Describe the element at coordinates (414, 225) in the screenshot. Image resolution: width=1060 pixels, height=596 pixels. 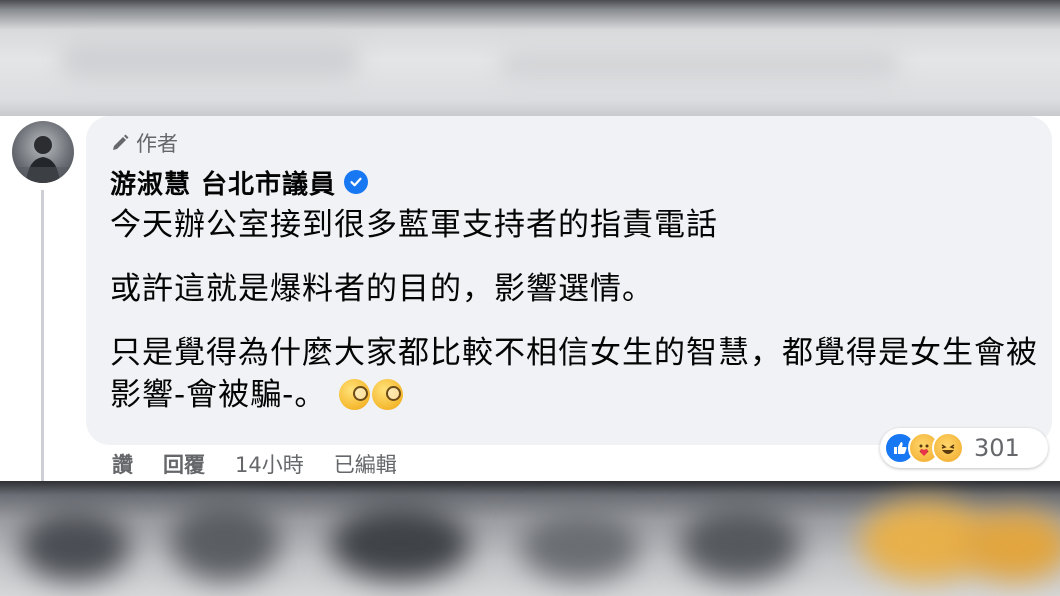
I see `comment-paragraph-1: 今天辦公室接到很多藍軍支持者的指責電話` at that location.